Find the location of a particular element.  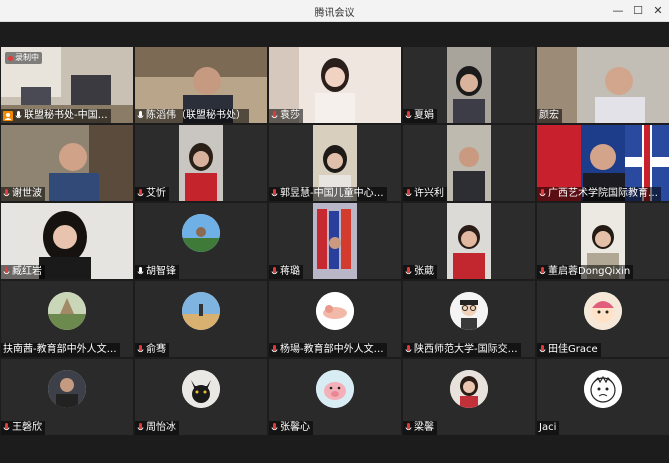

participant-tile: 梁馨 is located at coordinates (469, 397).